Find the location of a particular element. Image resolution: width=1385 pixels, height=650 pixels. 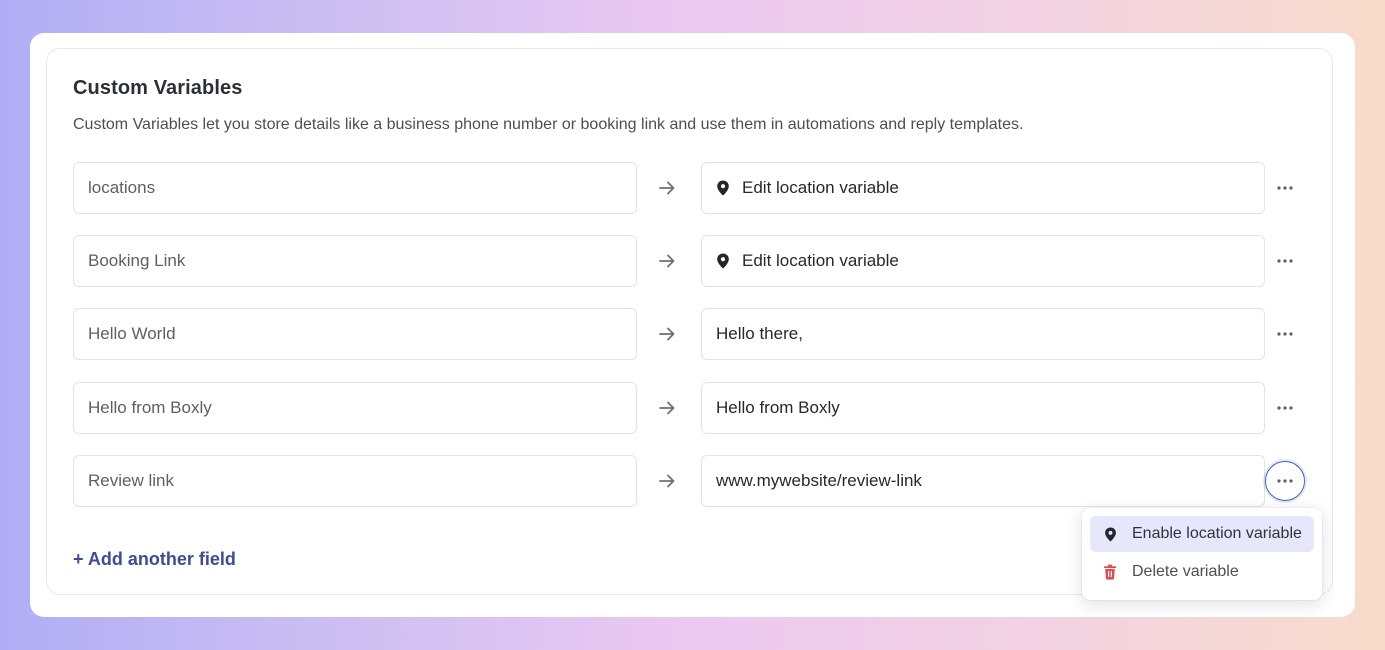

variable-row: Hello World Hello there, is located at coordinates (693, 334).